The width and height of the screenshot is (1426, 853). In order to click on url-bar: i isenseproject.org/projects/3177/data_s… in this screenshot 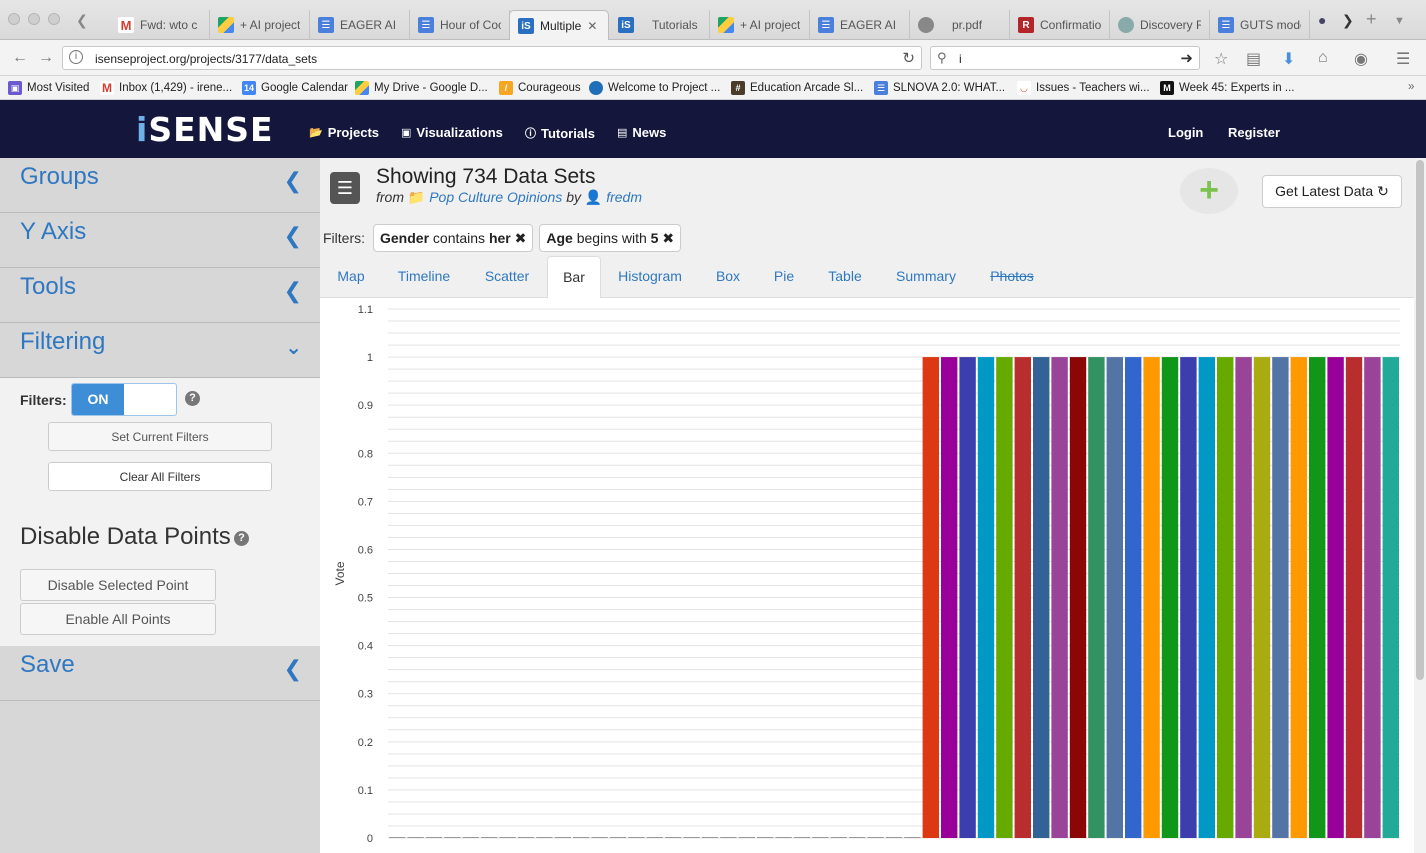, I will do `click(492, 58)`.